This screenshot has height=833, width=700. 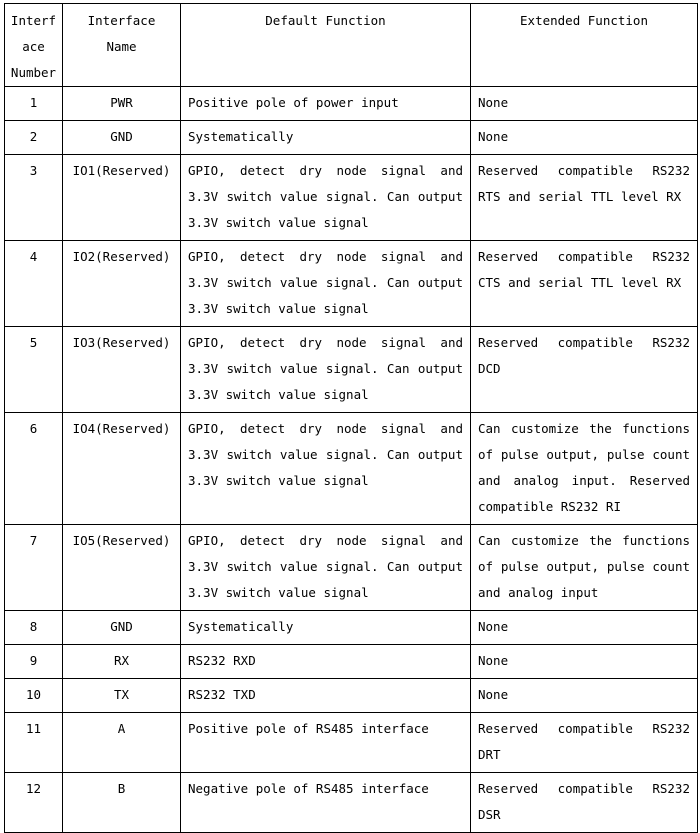 I want to click on column-header-extended-function: Extended Function, so click(x=584, y=45).